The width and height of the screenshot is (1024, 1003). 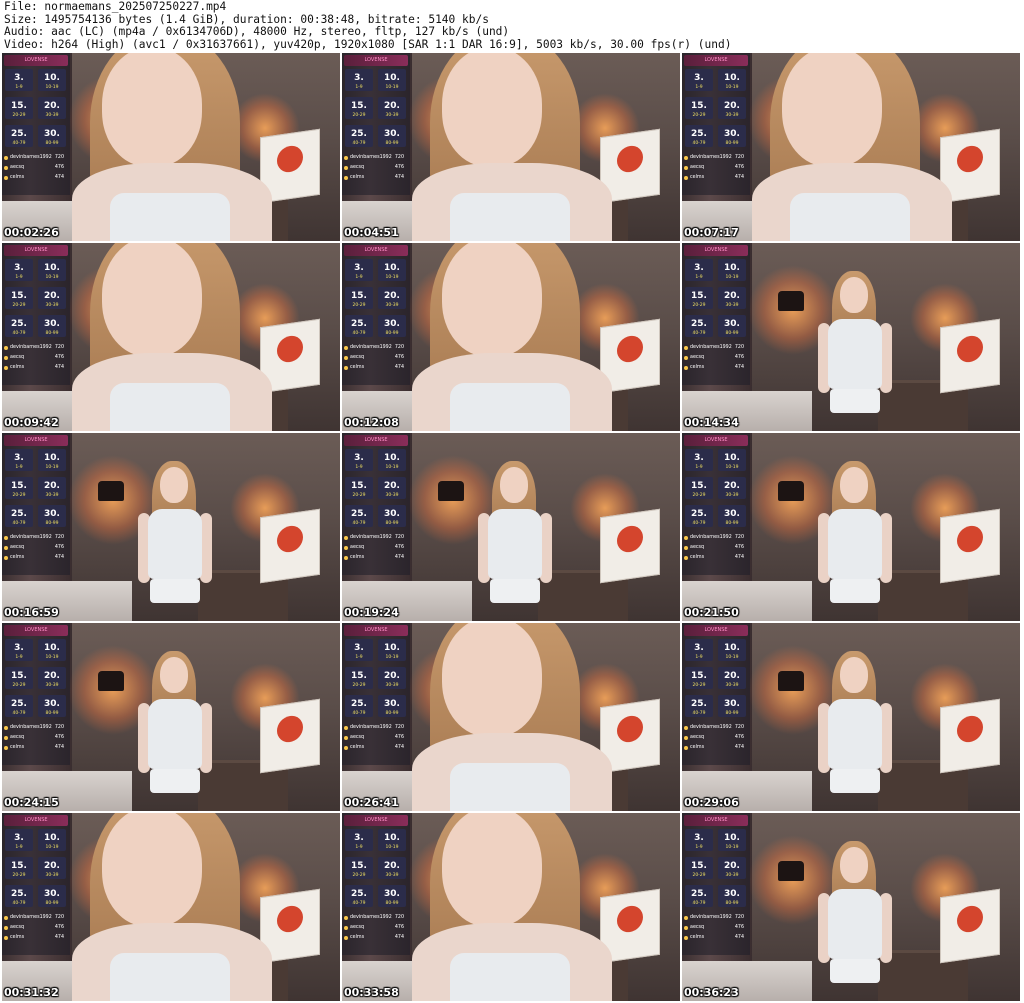 I want to click on top-tippers: devinbarnes1992 720 aecsq 476 celms 474, so click(x=376, y=738).